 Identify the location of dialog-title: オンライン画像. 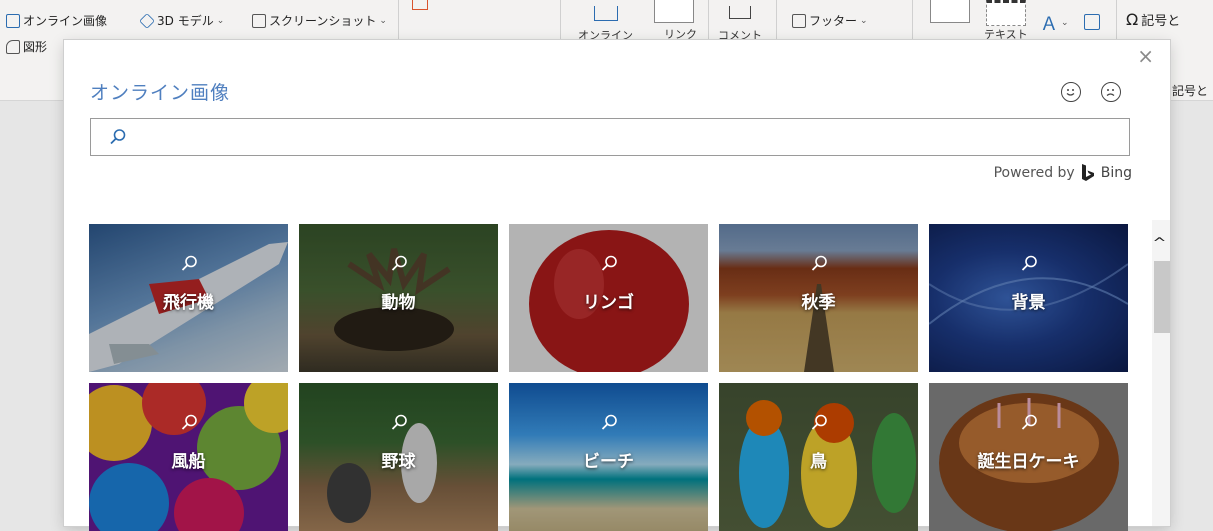
(160, 93).